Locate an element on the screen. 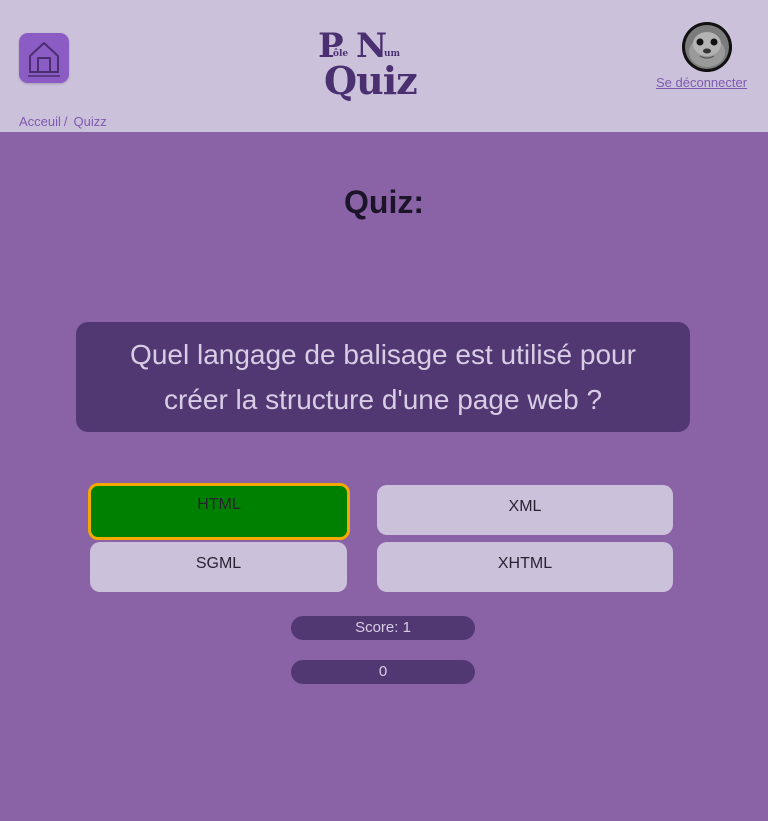 The height and width of the screenshot is (821, 768). home-icon is located at coordinates (44, 59).